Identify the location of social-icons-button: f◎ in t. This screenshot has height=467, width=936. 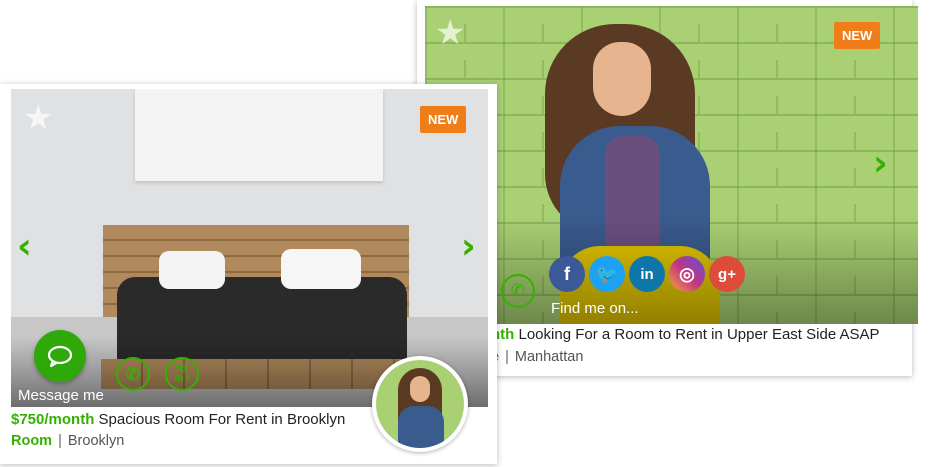
(182, 374).